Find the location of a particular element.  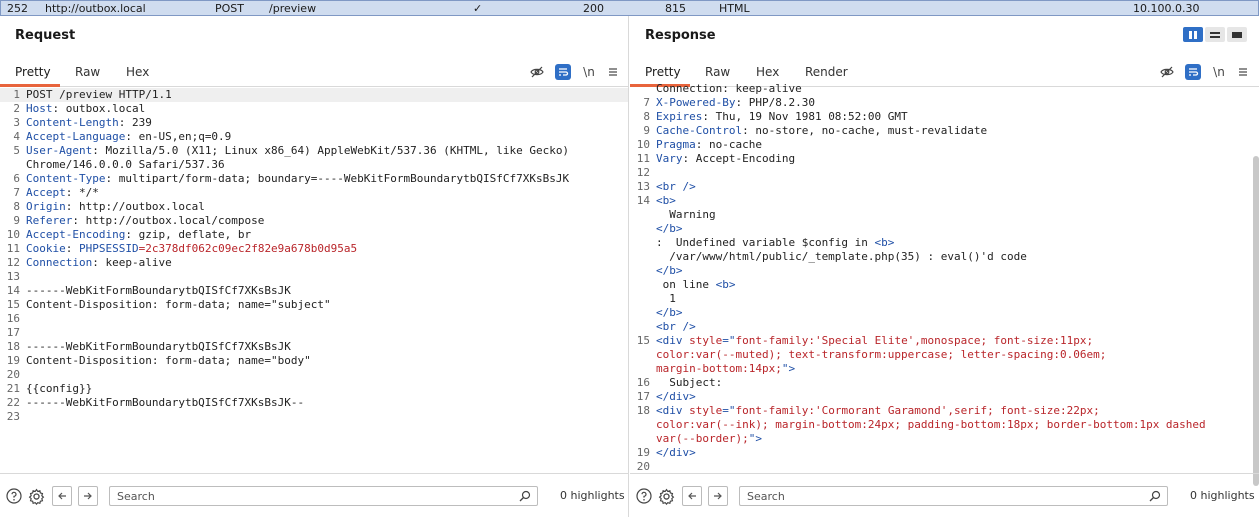

code-token: : 239 is located at coordinates (135, 122).